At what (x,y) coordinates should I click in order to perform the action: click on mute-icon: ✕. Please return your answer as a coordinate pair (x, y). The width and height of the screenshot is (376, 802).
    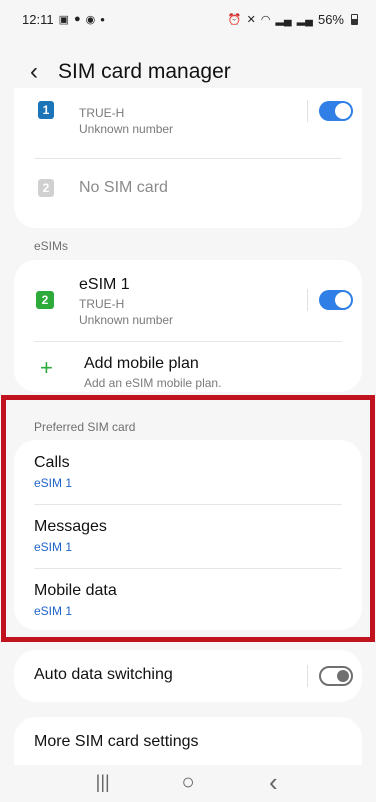
    Looking at the image, I should click on (251, 19).